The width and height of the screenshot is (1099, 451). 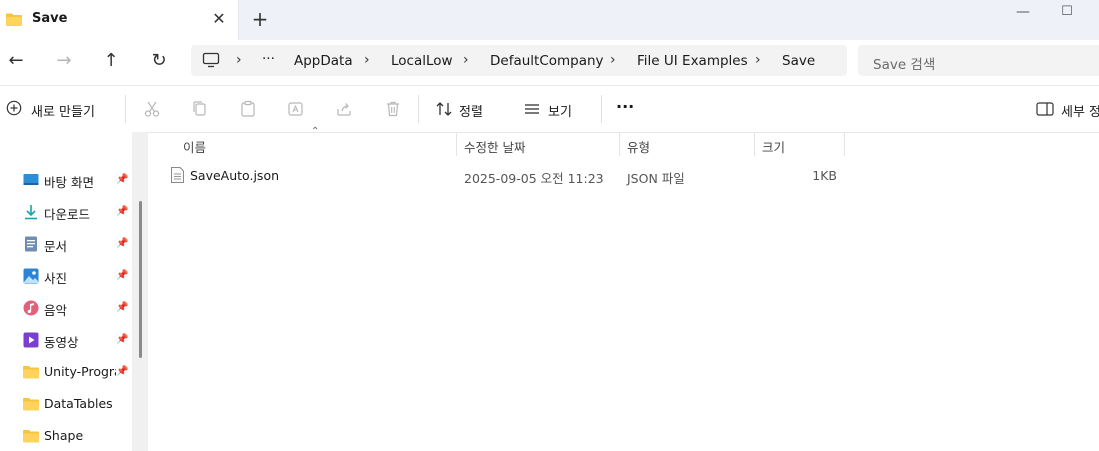 I want to click on refresh-button: ↻, so click(x=159, y=61).